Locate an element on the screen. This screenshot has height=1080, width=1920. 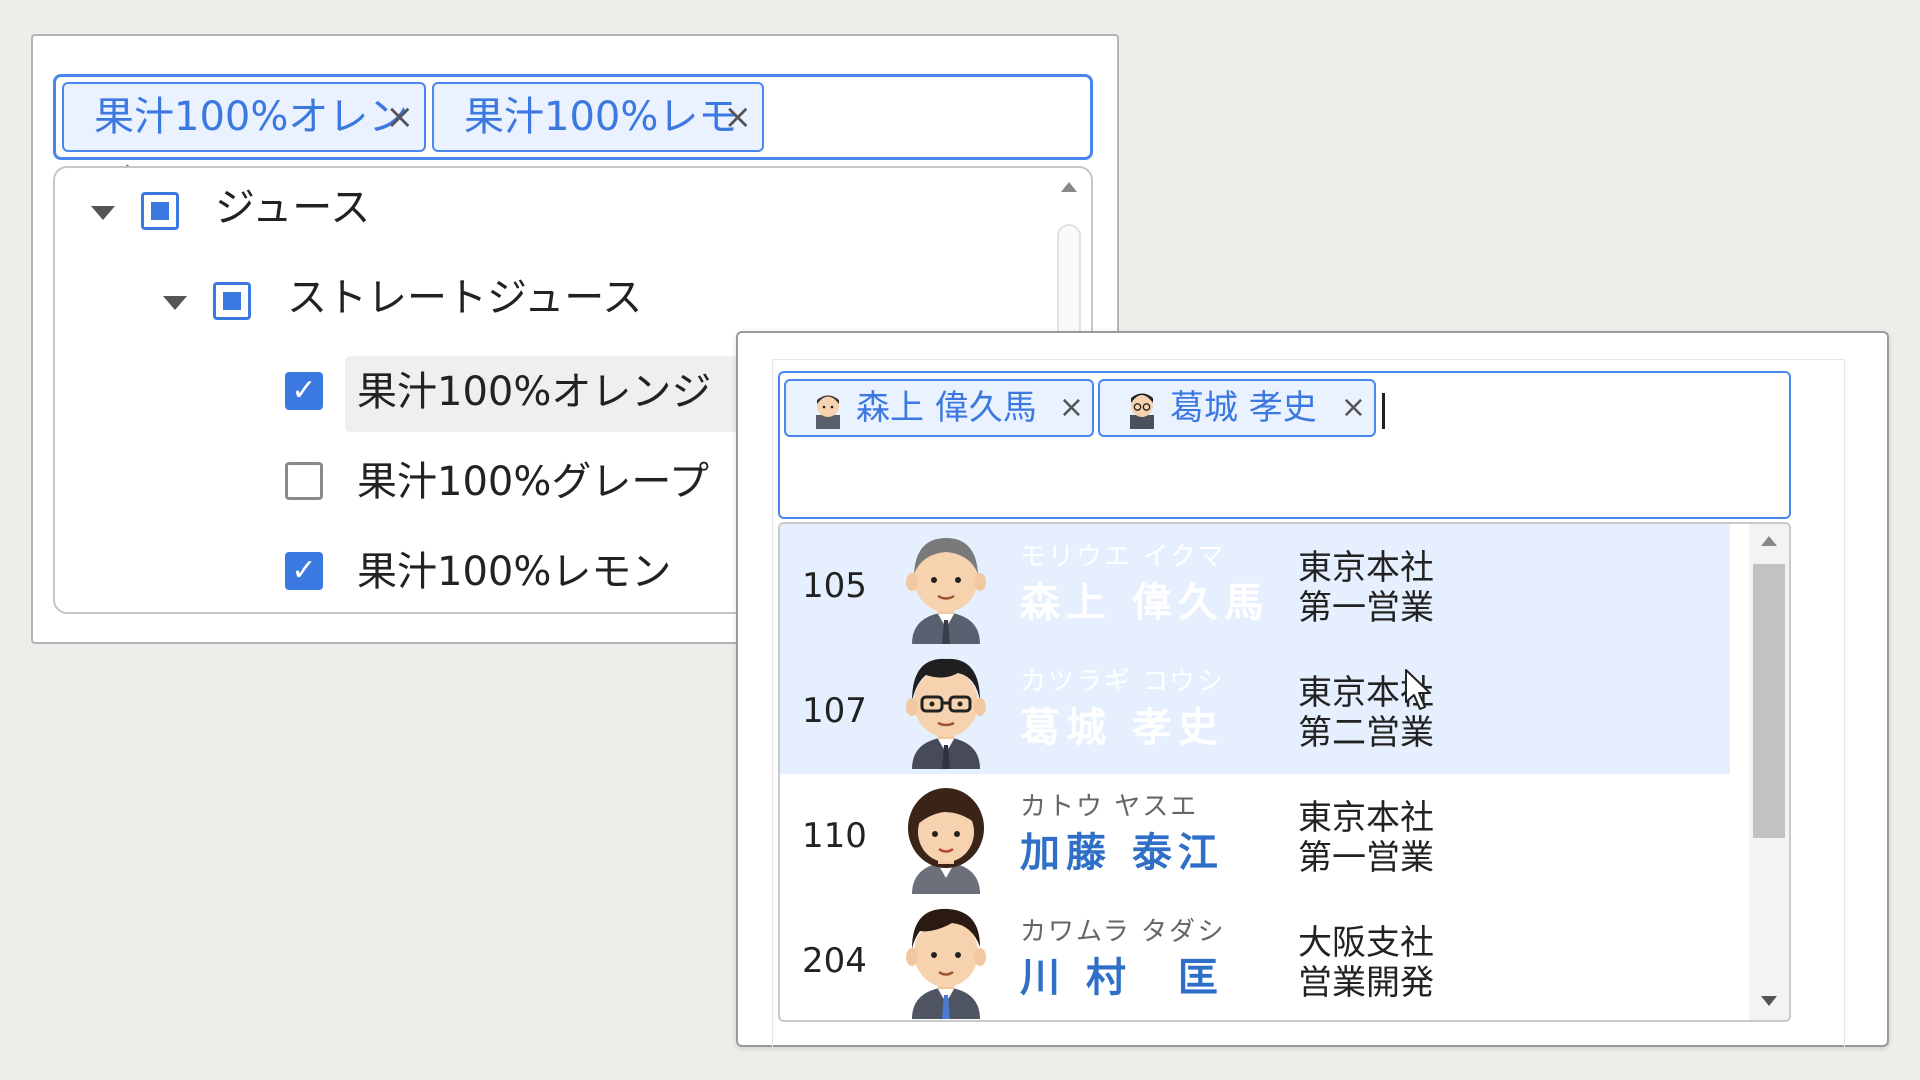
list-item: 110 カトウ ヤスエ 加藤 泰江 東京本社 第一営業 is located at coordinates (1255, 836).